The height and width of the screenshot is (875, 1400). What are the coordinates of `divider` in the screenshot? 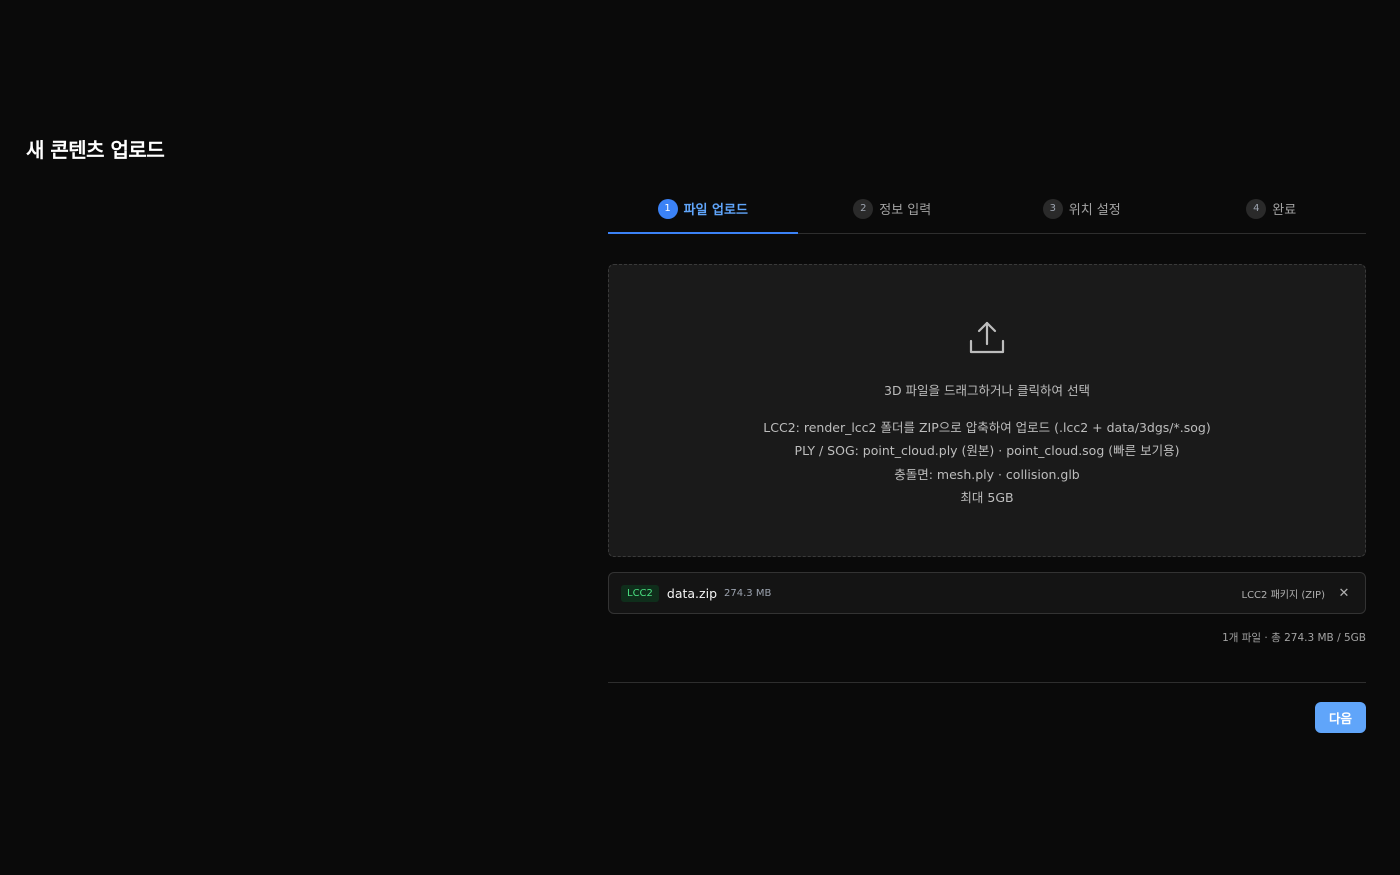 It's located at (987, 682).